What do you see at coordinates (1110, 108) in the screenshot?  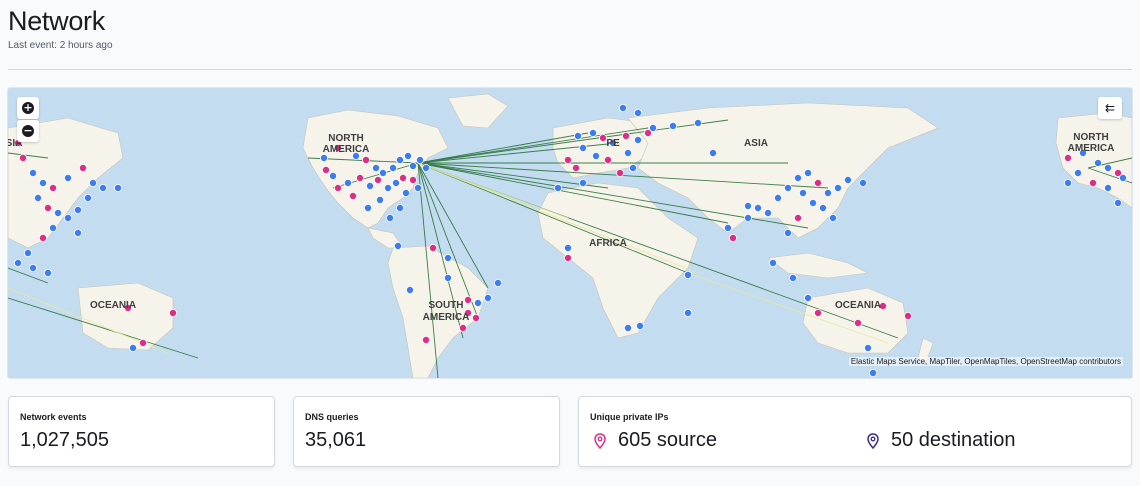 I see `layers-button: ⇇` at bounding box center [1110, 108].